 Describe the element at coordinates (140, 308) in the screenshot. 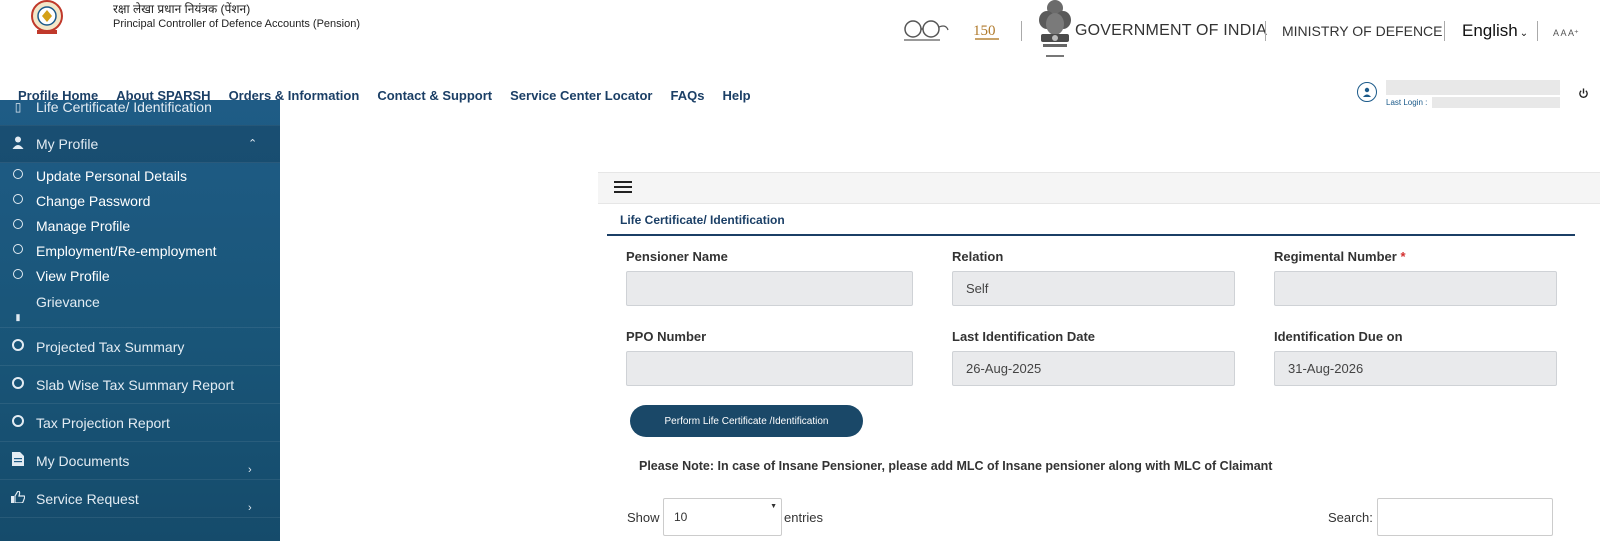

I see `sidebar-item-grievance: ▮ Grievance` at that location.